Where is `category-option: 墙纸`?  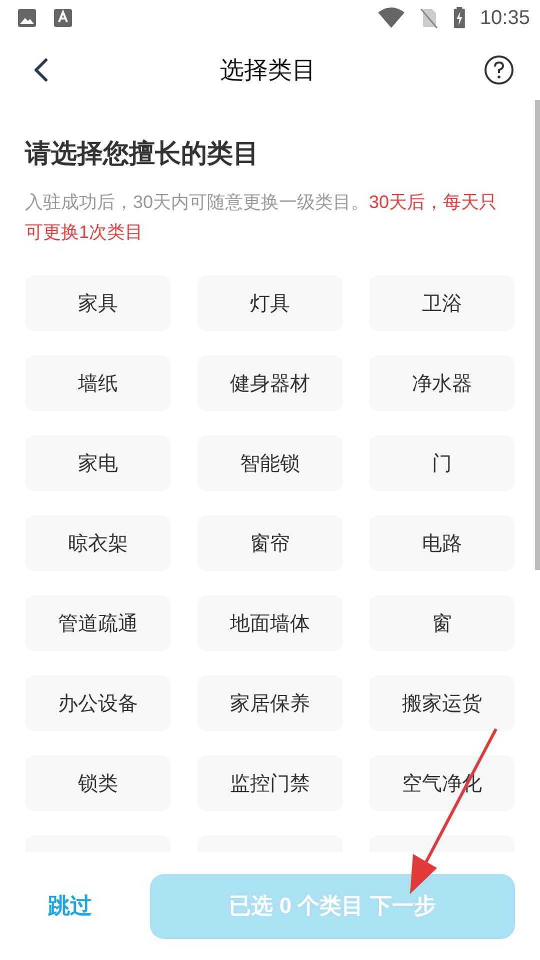
category-option: 墙纸 is located at coordinates (98, 383).